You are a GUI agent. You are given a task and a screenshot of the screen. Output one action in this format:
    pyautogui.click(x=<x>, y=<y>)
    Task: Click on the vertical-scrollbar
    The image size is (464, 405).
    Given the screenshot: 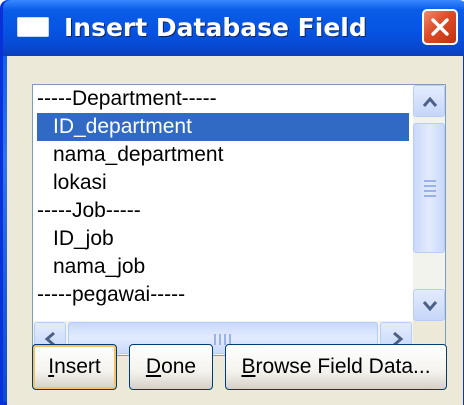 What is the action you would take?
    pyautogui.click(x=429, y=203)
    